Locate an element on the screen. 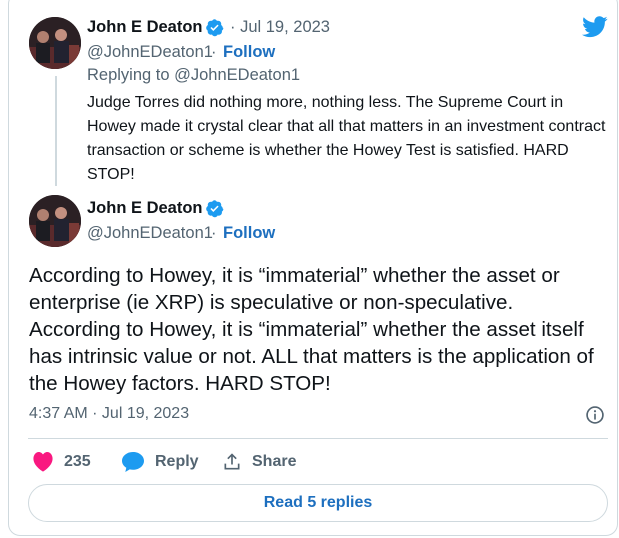 The image size is (619, 538). share-button: Share is located at coordinates (259, 462).